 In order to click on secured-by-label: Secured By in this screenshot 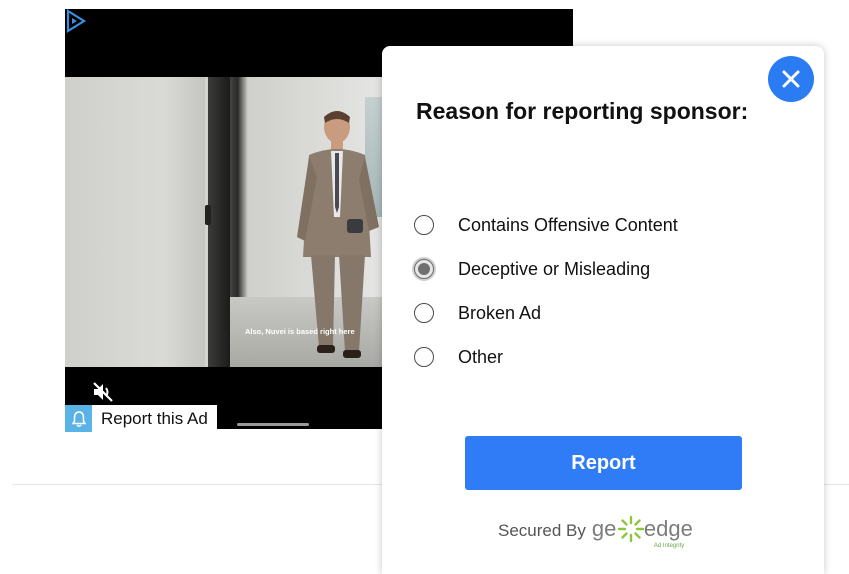, I will do `click(542, 530)`.